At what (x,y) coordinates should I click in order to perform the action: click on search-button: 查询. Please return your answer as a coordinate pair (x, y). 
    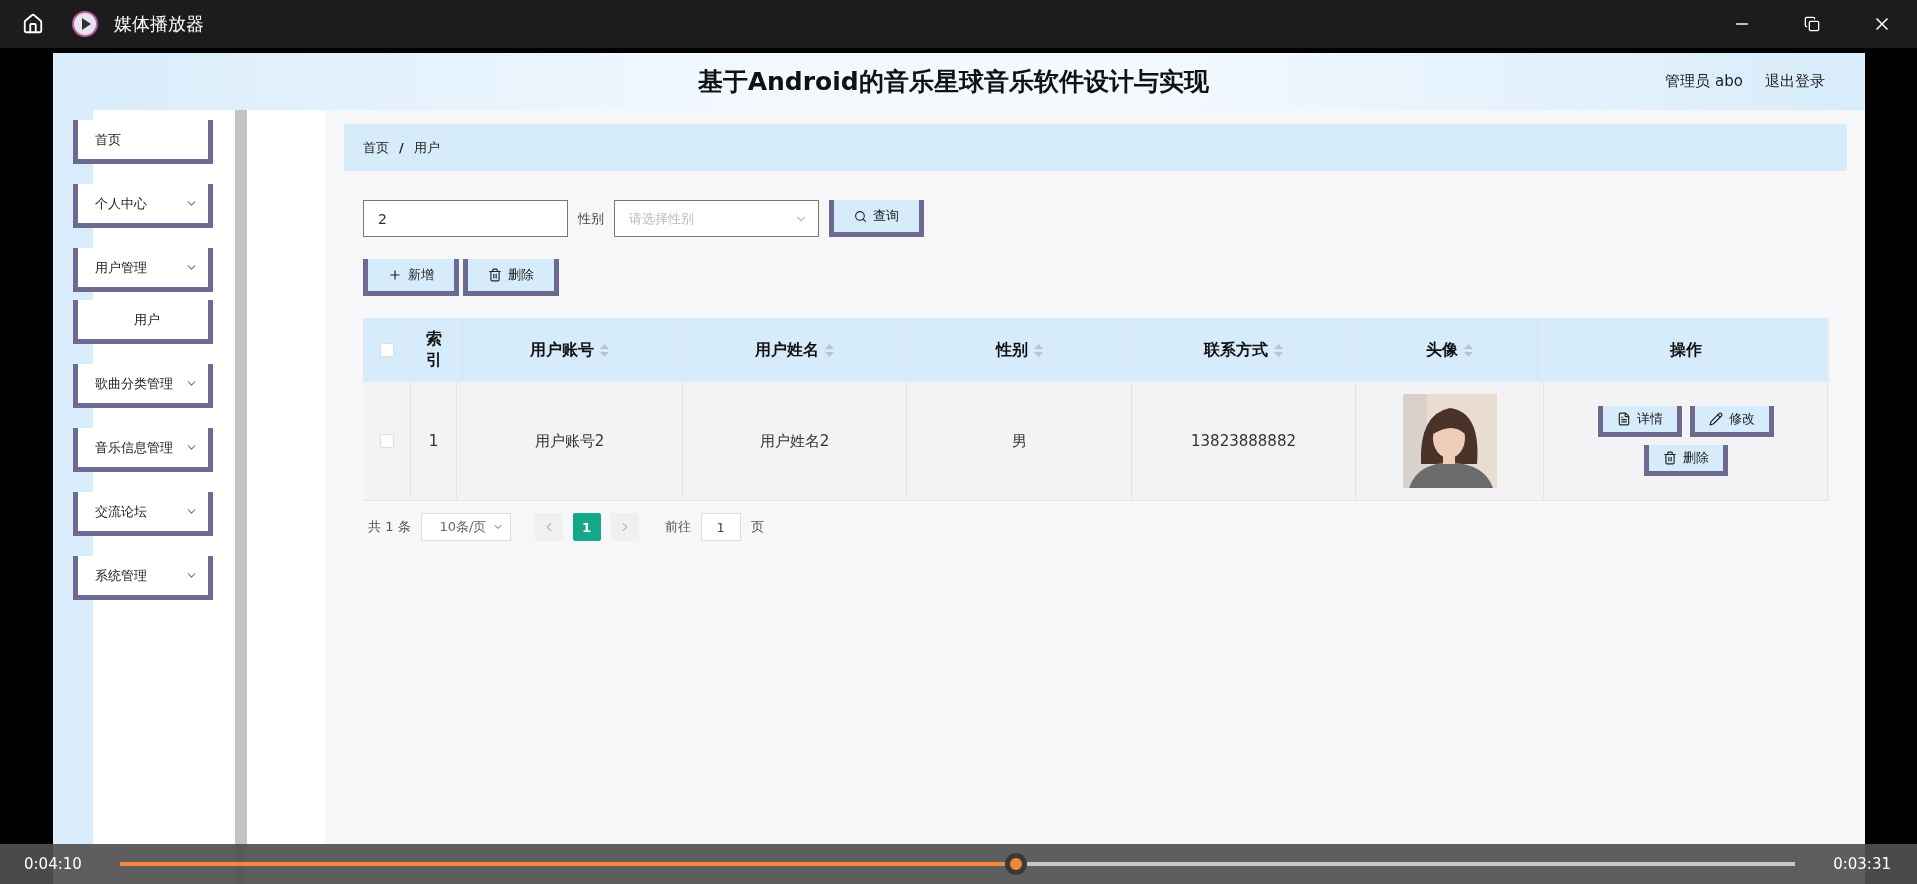
    Looking at the image, I should click on (876, 218).